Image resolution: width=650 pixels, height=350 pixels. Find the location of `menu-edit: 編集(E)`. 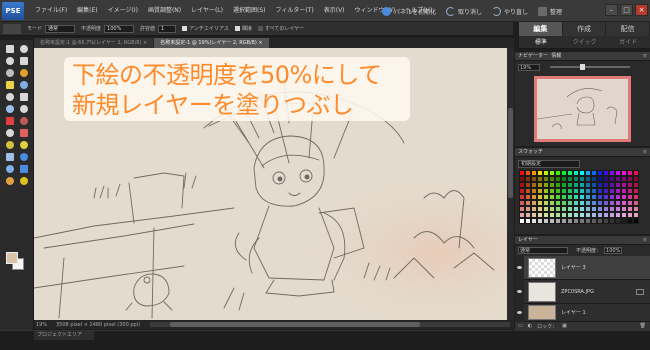

menu-edit: 編集(E) is located at coordinates (87, 11).